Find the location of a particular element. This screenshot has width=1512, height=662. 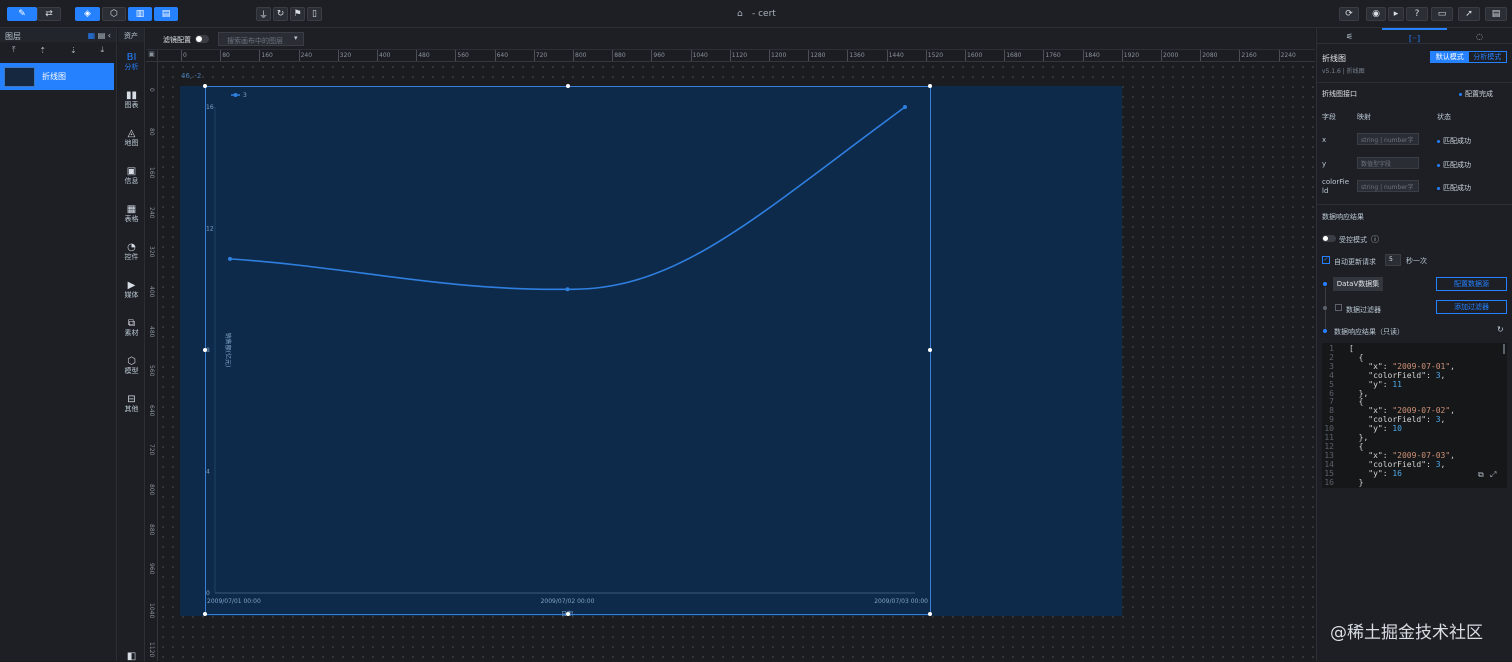

data-icon: [··] is located at coordinates (1414, 35).